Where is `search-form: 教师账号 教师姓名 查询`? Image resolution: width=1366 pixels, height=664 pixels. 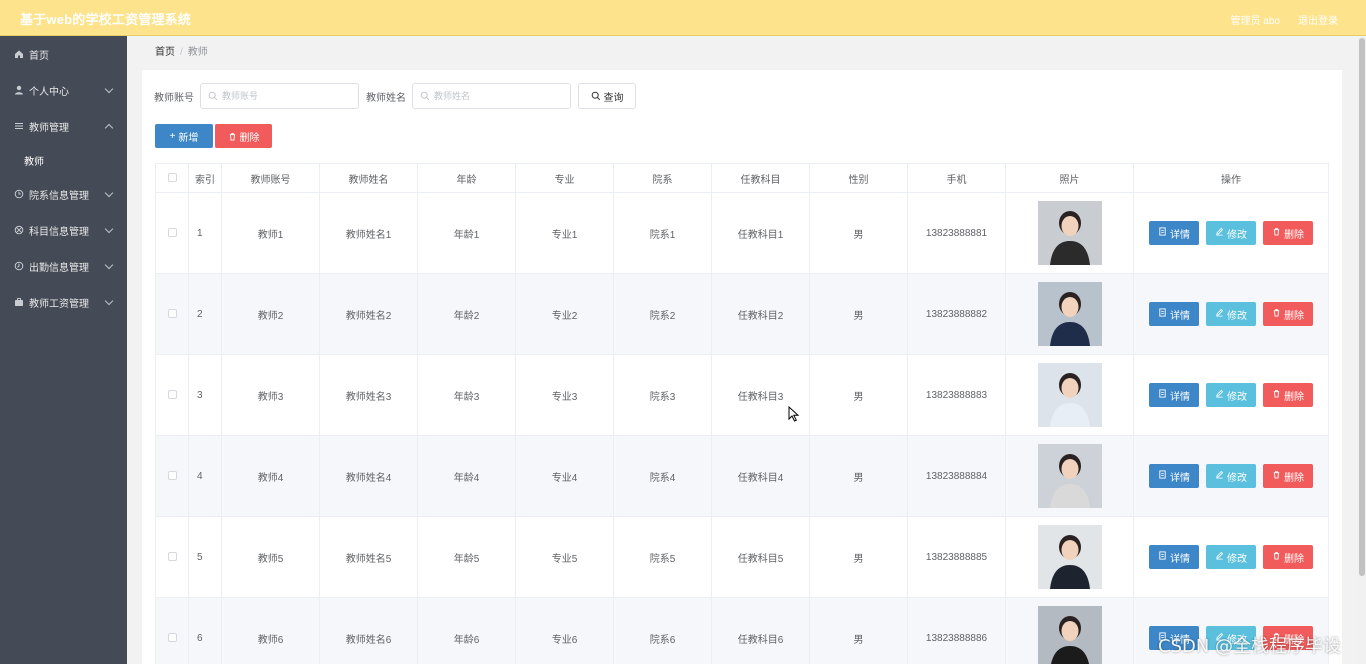 search-form: 教师账号 教师姓名 查询 is located at coordinates (395, 96).